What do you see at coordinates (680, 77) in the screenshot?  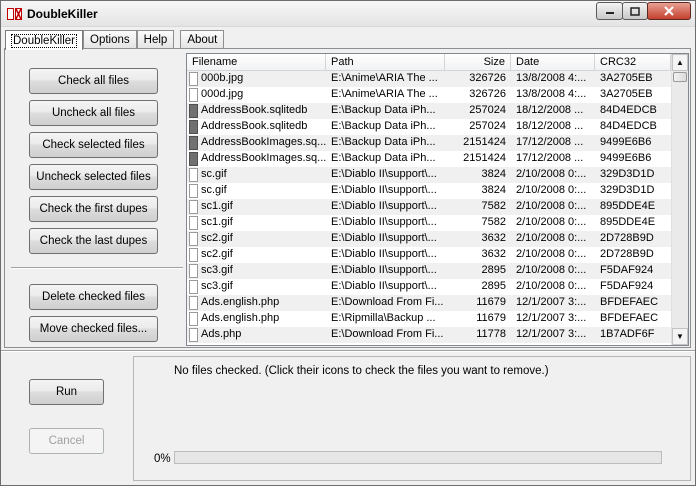 I see `scroll-thumb` at bounding box center [680, 77].